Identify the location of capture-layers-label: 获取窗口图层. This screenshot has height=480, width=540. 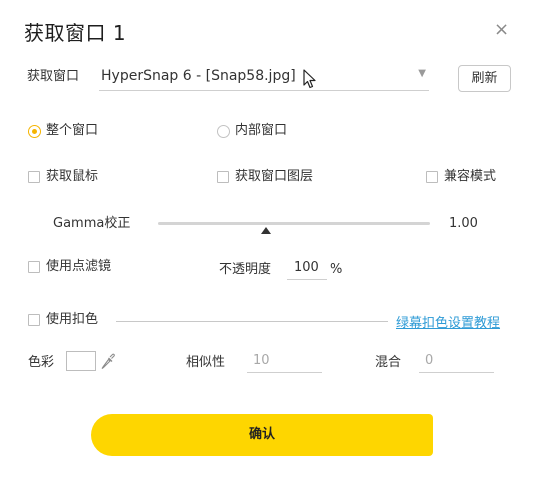
(274, 176).